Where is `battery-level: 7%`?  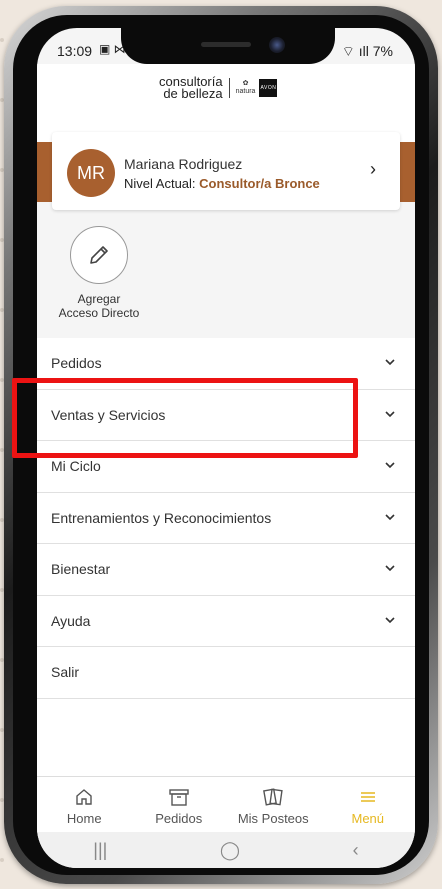 battery-level: 7% is located at coordinates (382, 51).